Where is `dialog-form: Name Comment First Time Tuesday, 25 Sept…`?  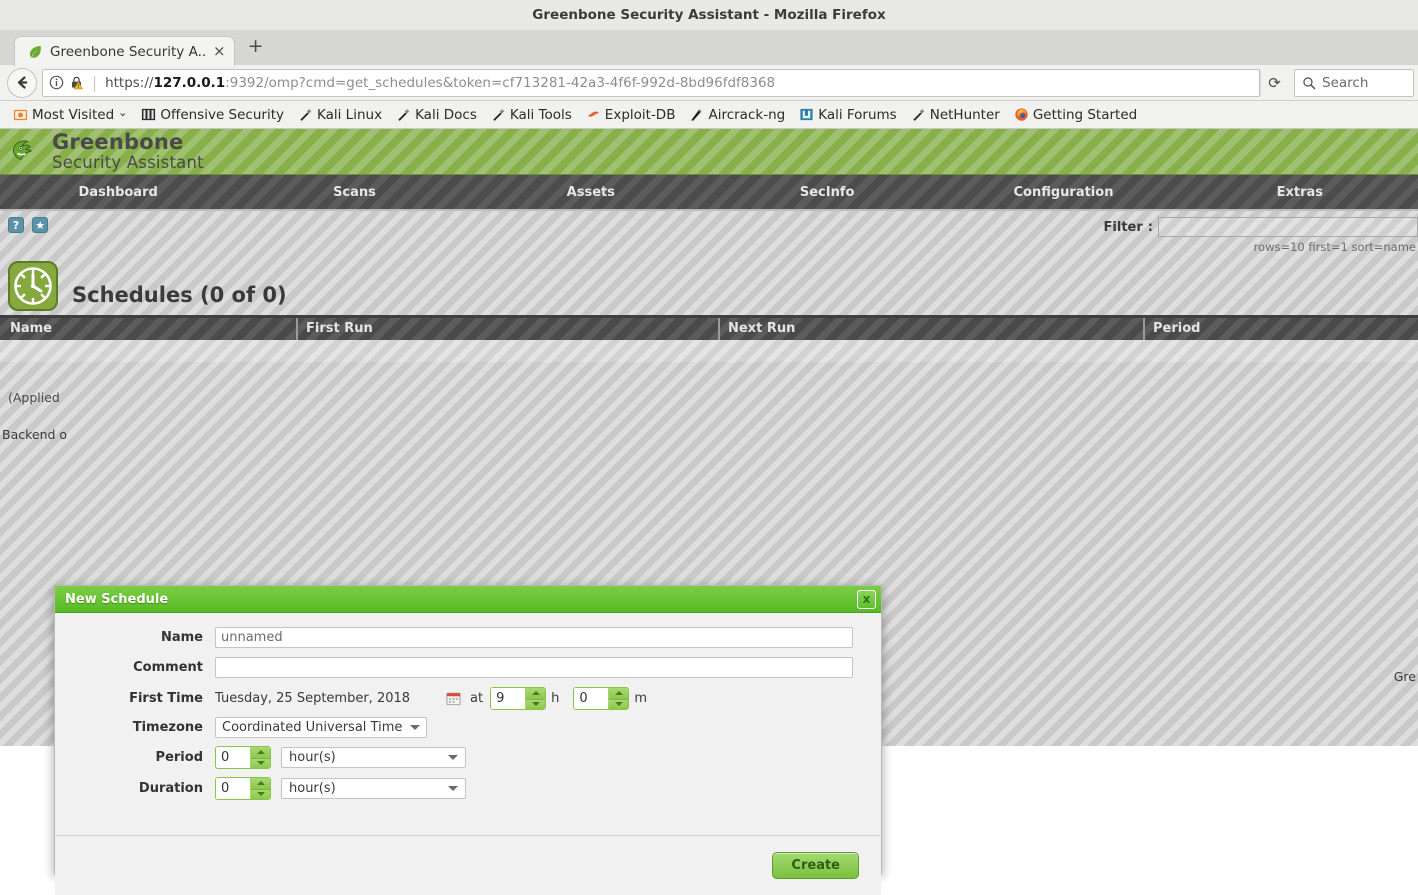 dialog-form: Name Comment First Time Tuesday, 25 Sept… is located at coordinates (468, 724).